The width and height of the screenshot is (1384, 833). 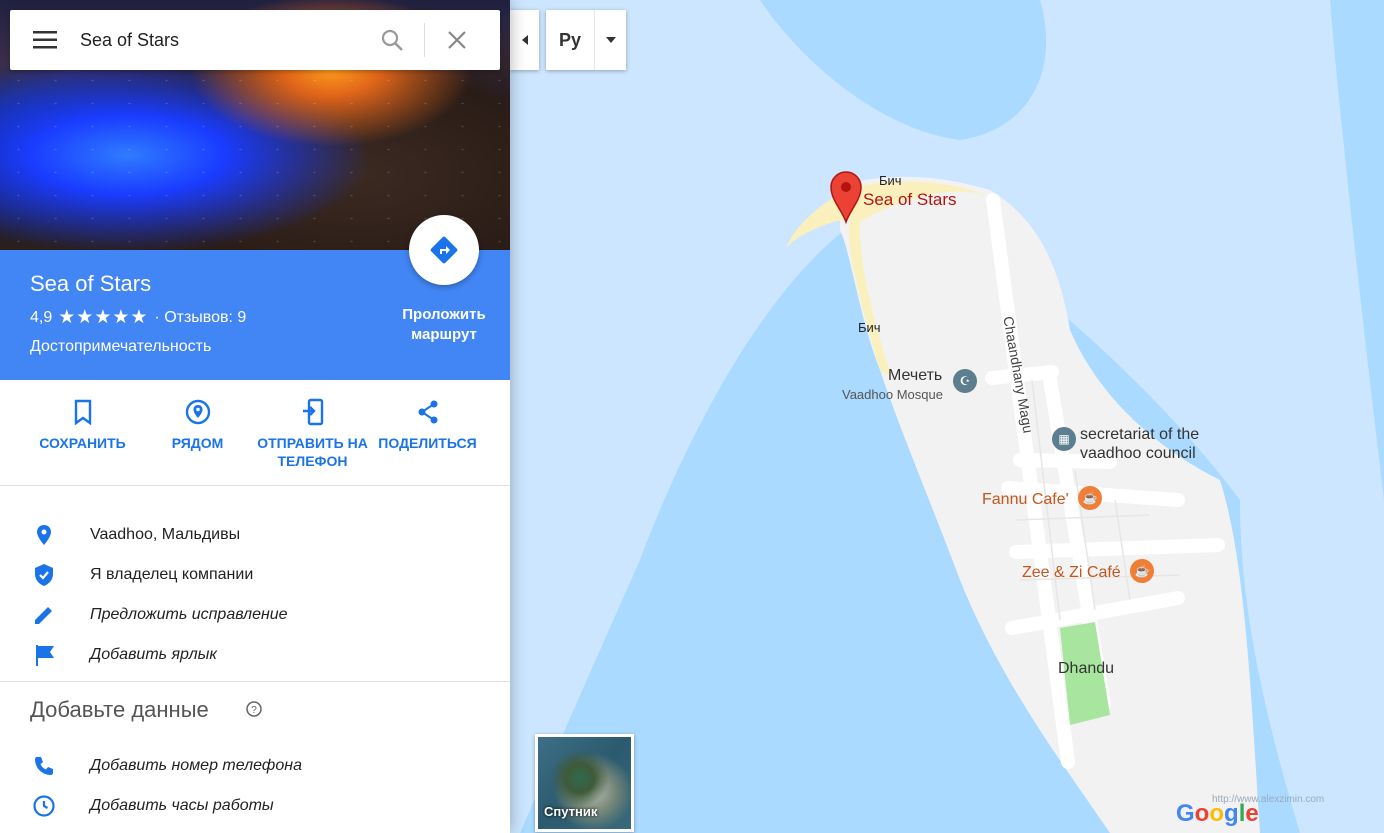 I want to click on menu-button, so click(x=45, y=40).